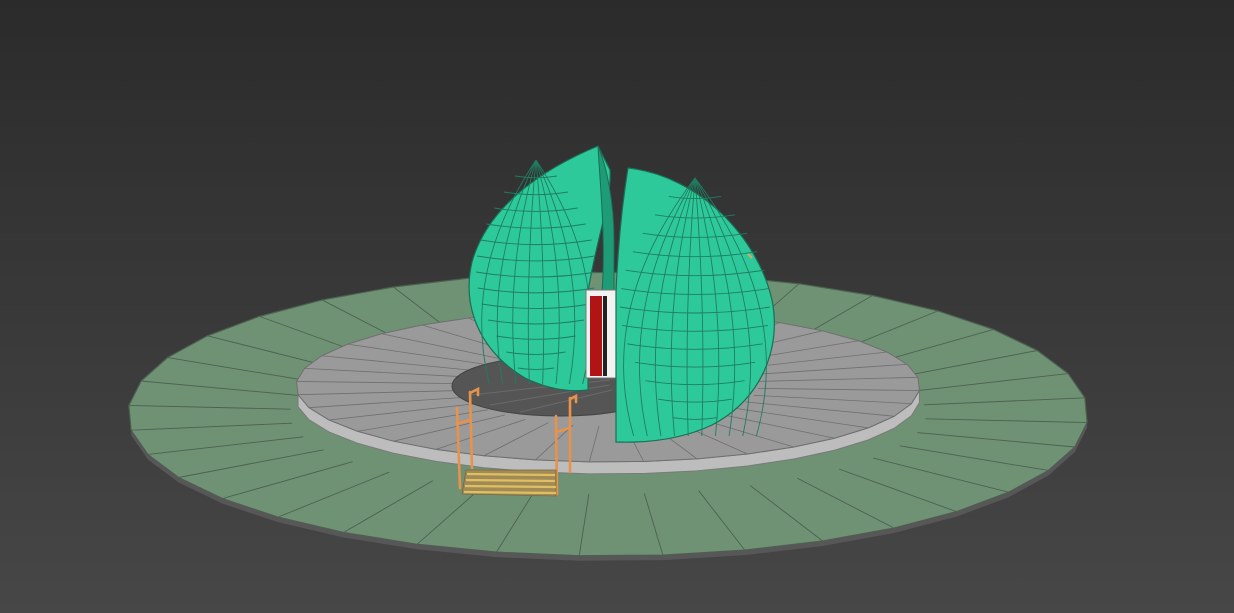 The width and height of the screenshot is (1234, 613). What do you see at coordinates (509, 483) in the screenshot?
I see `stairs` at bounding box center [509, 483].